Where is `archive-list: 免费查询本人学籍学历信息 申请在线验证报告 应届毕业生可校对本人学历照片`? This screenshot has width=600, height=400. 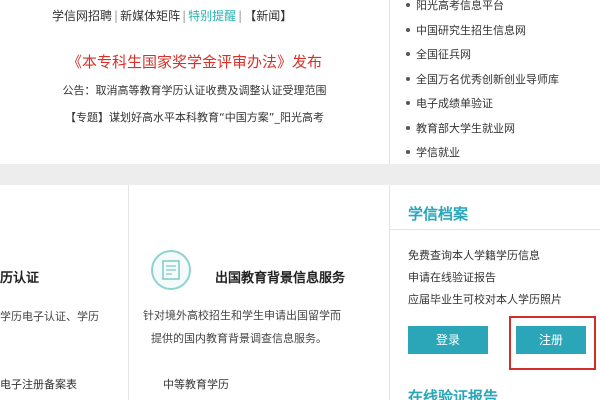 archive-list: 免费查询本人学籍学历信息 申请在线验证报告 应届毕业生可校对本人学历照片 is located at coordinates (485, 278).